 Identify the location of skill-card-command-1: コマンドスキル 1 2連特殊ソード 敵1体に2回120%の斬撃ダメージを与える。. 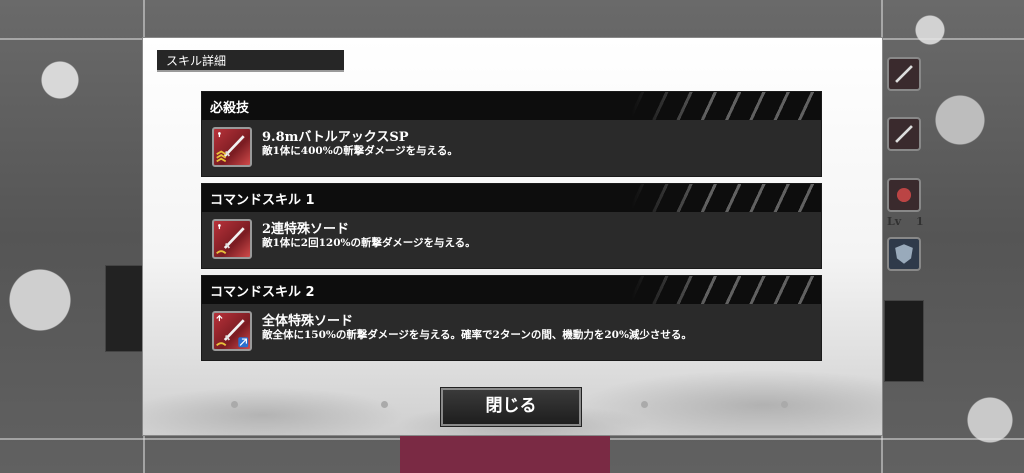
(511, 226).